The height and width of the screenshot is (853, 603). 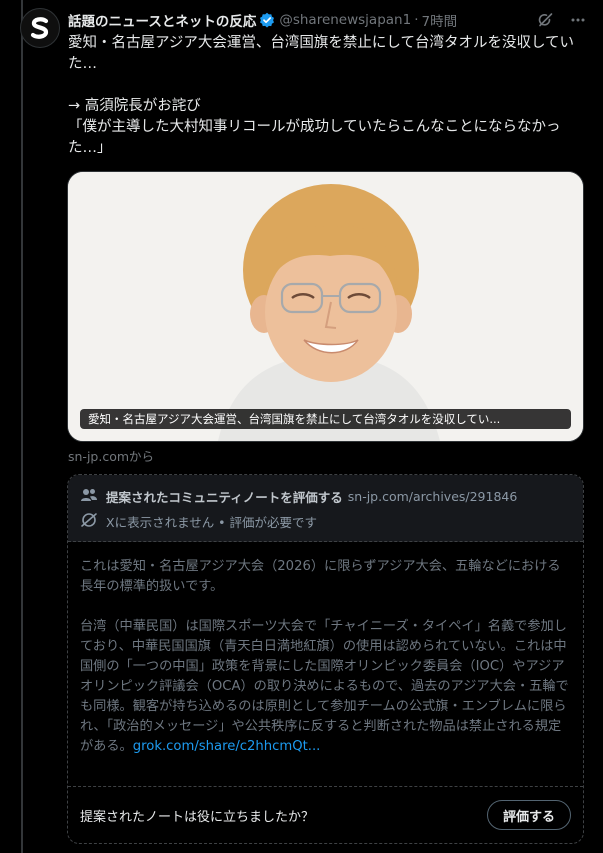 What do you see at coordinates (224, 496) in the screenshot?
I see `community-note-title: 提案されたコミュニティノートを評価する` at bounding box center [224, 496].